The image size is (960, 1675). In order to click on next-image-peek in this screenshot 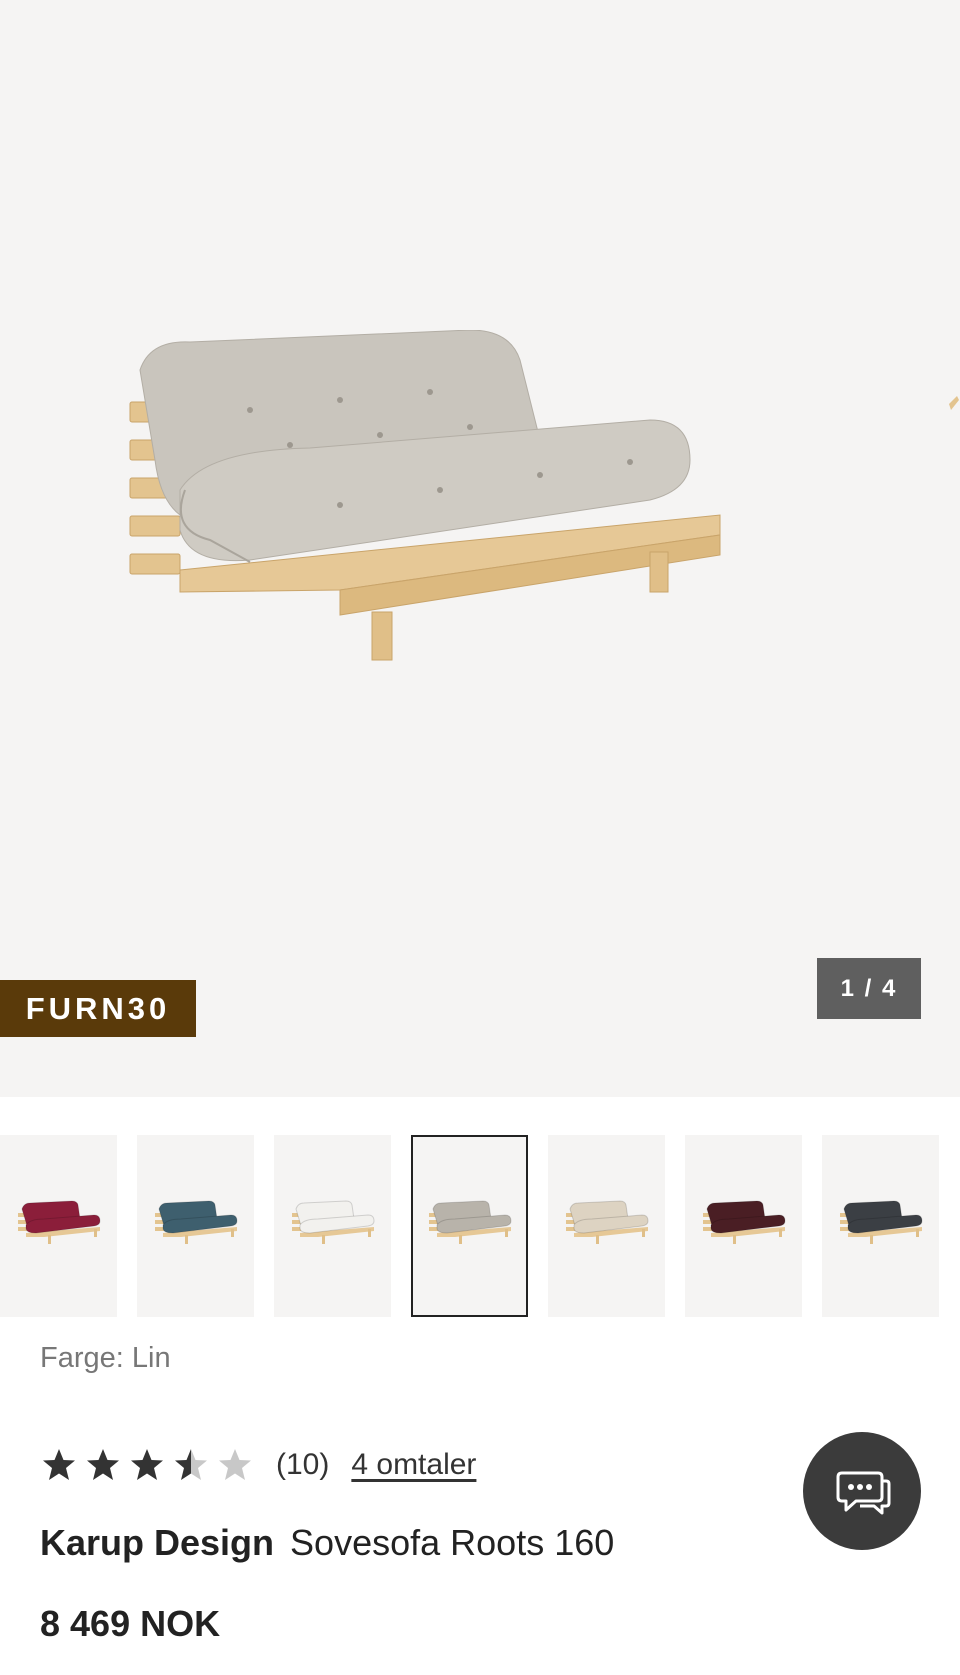, I will do `click(954, 403)`.